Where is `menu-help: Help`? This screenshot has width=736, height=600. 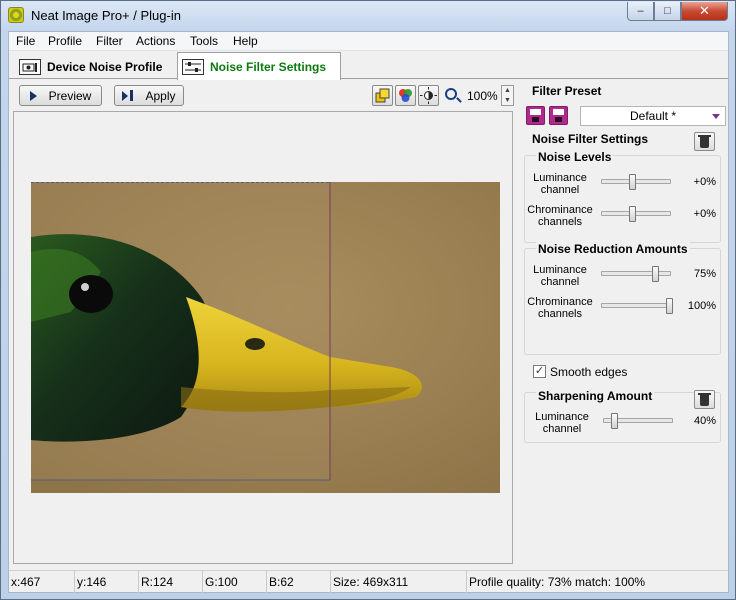 menu-help: Help is located at coordinates (245, 41).